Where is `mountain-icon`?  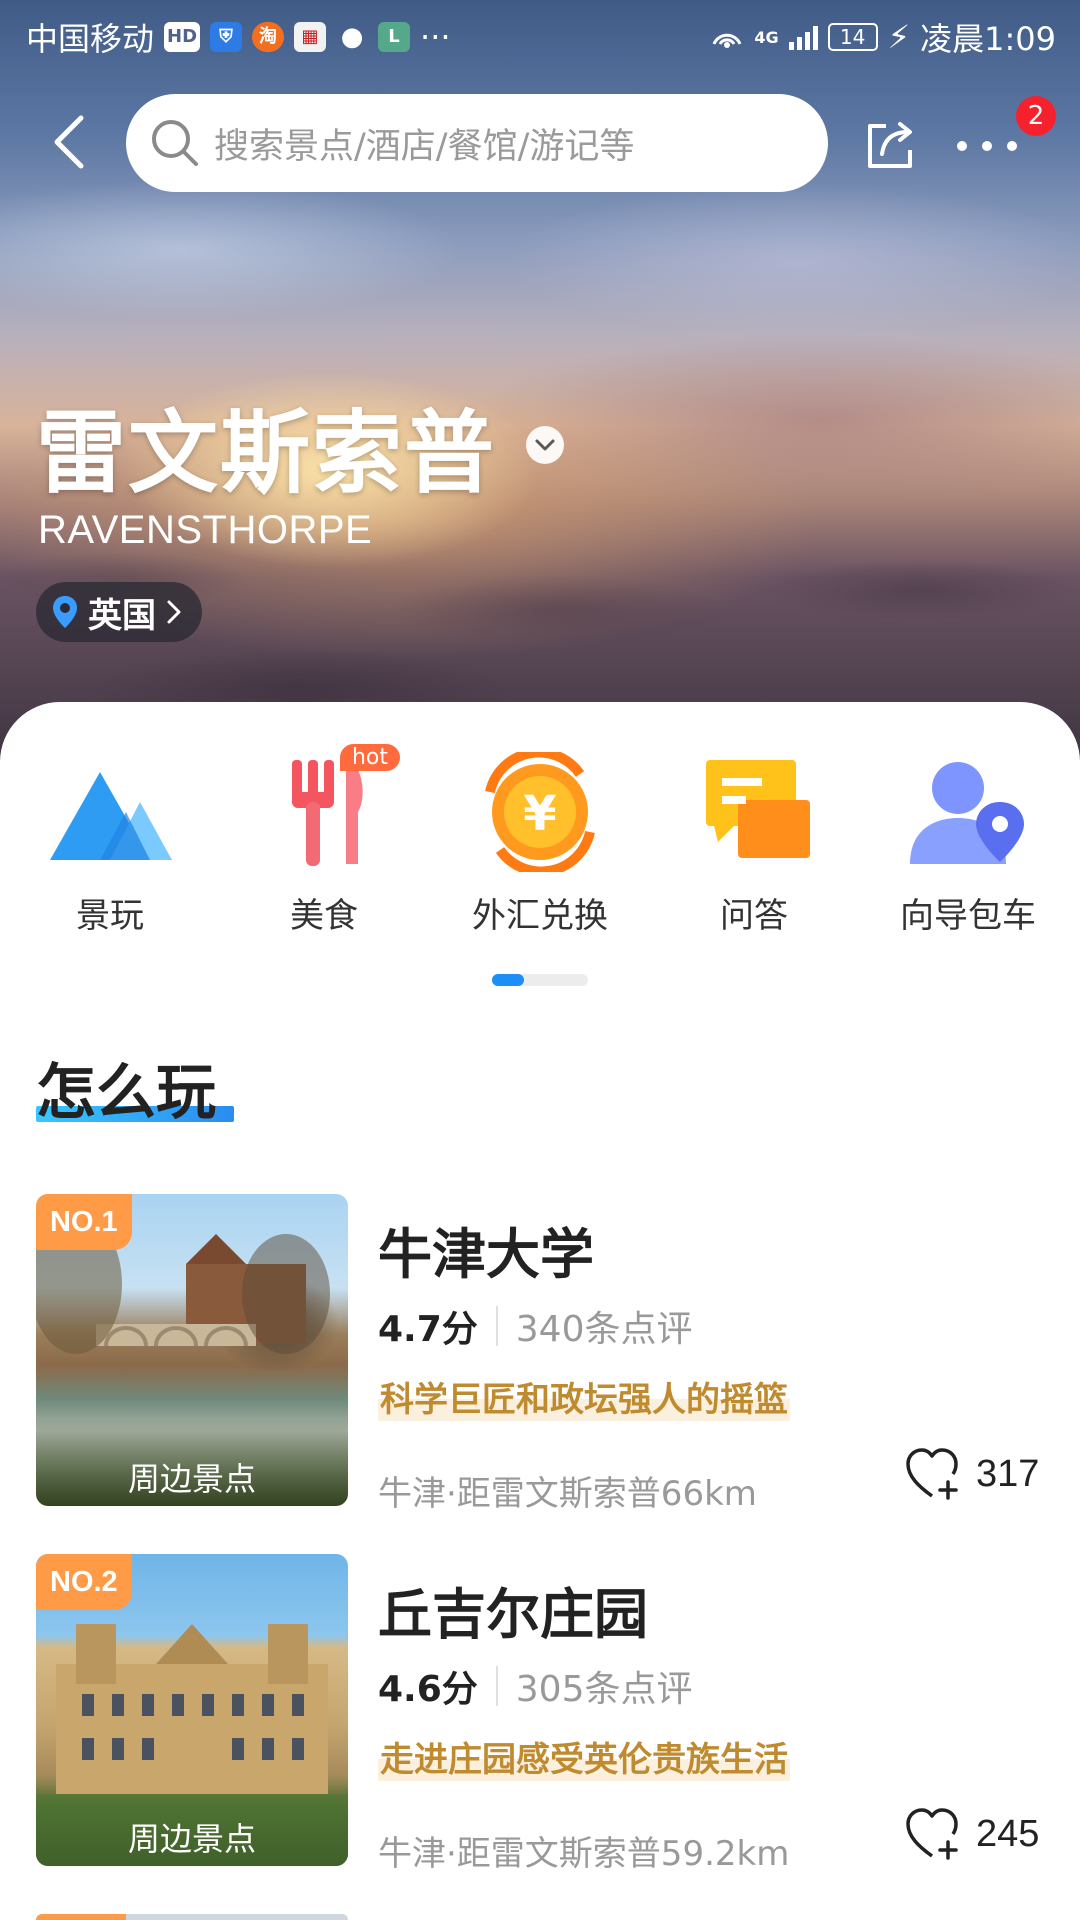
mountain-icon is located at coordinates (110, 812).